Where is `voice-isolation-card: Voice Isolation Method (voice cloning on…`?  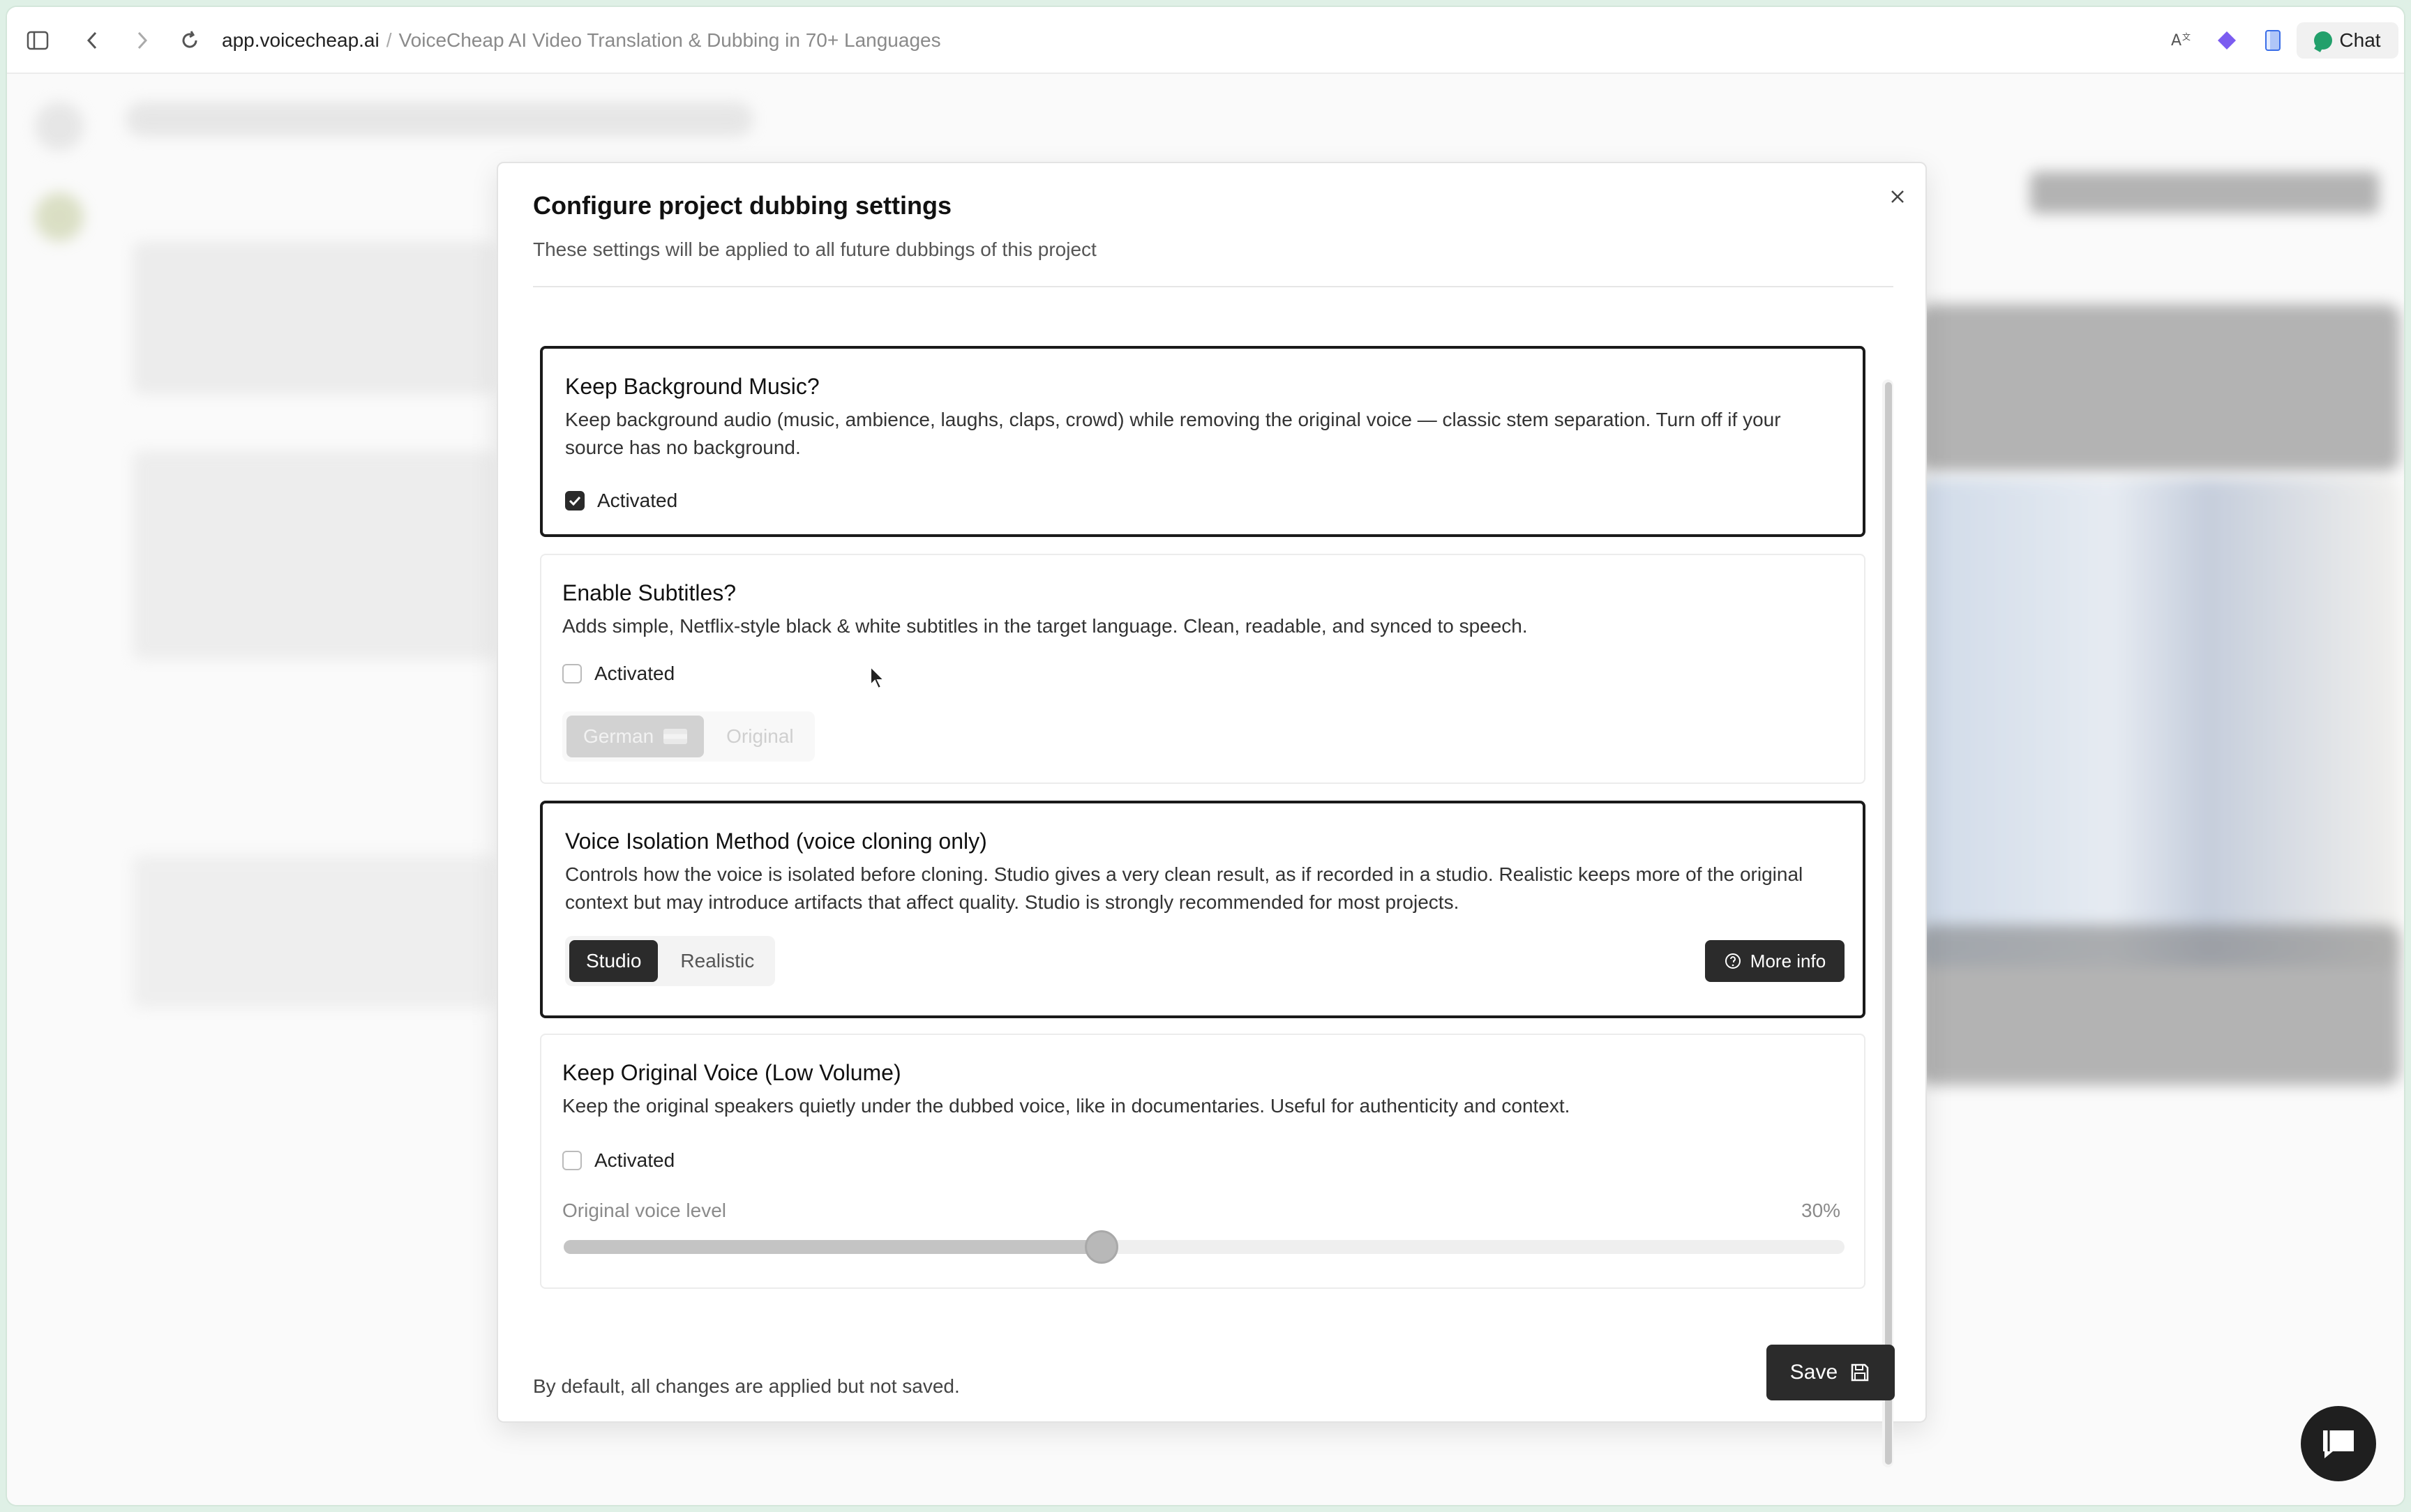 voice-isolation-card: Voice Isolation Method (voice cloning on… is located at coordinates (1202, 910).